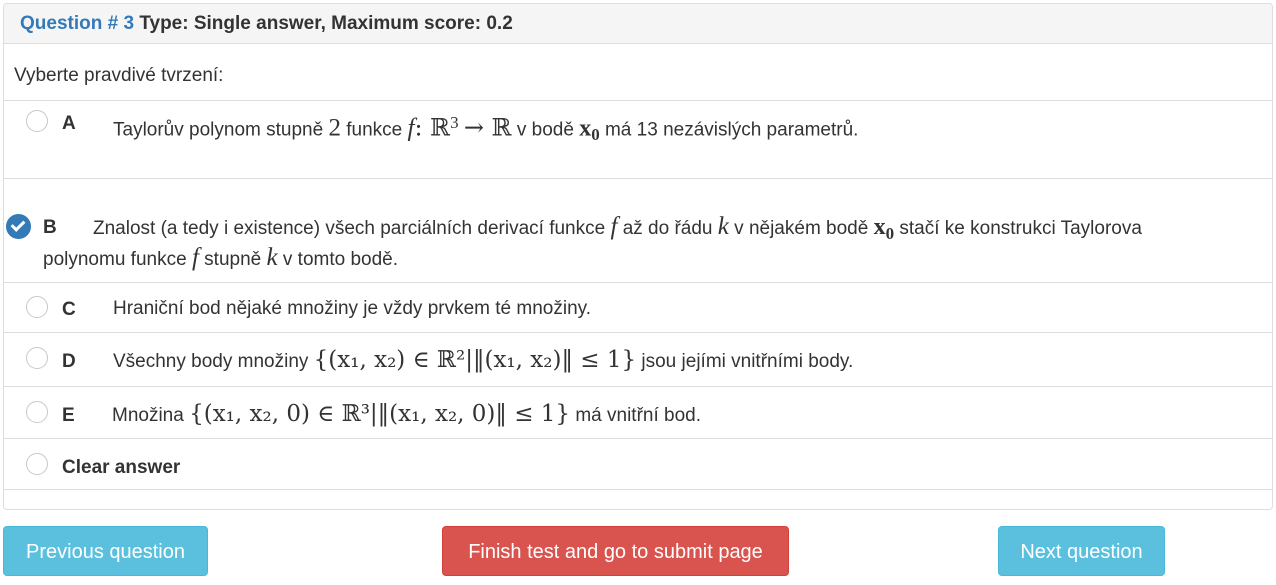 This screenshot has height=585, width=1276. What do you see at coordinates (105, 551) in the screenshot?
I see `previous-question-button: Previous question` at bounding box center [105, 551].